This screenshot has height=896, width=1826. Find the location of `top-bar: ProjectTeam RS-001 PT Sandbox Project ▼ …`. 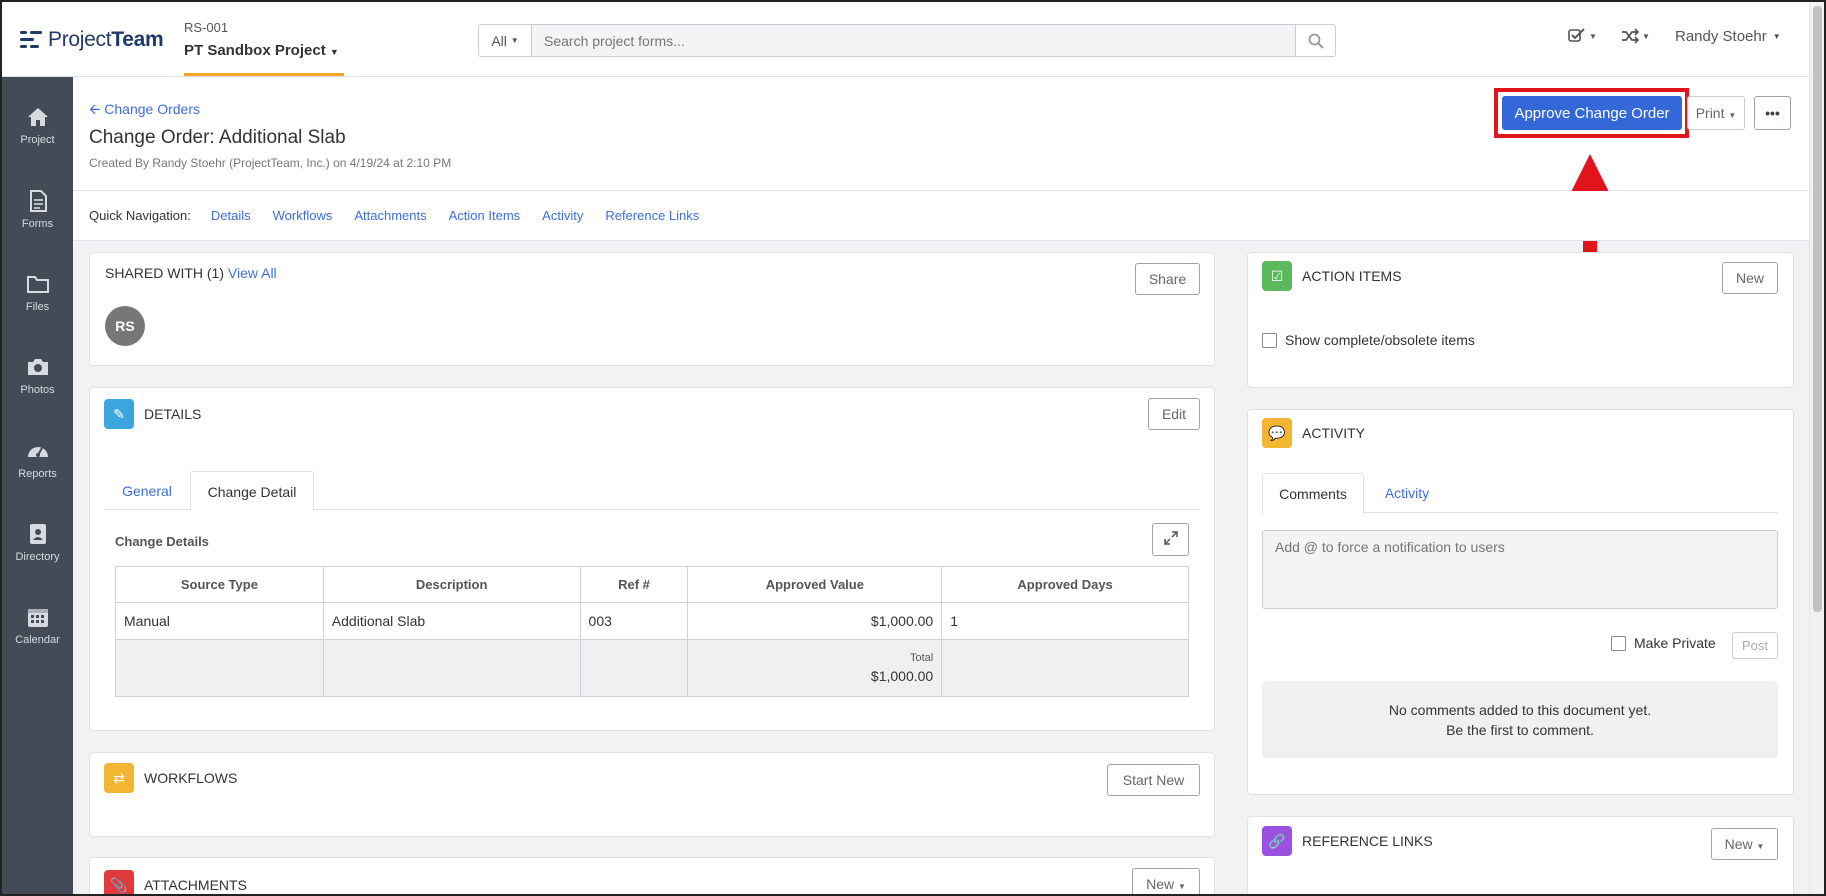

top-bar: ProjectTeam RS-001 PT Sandbox Project ▼ … is located at coordinates (913, 39).